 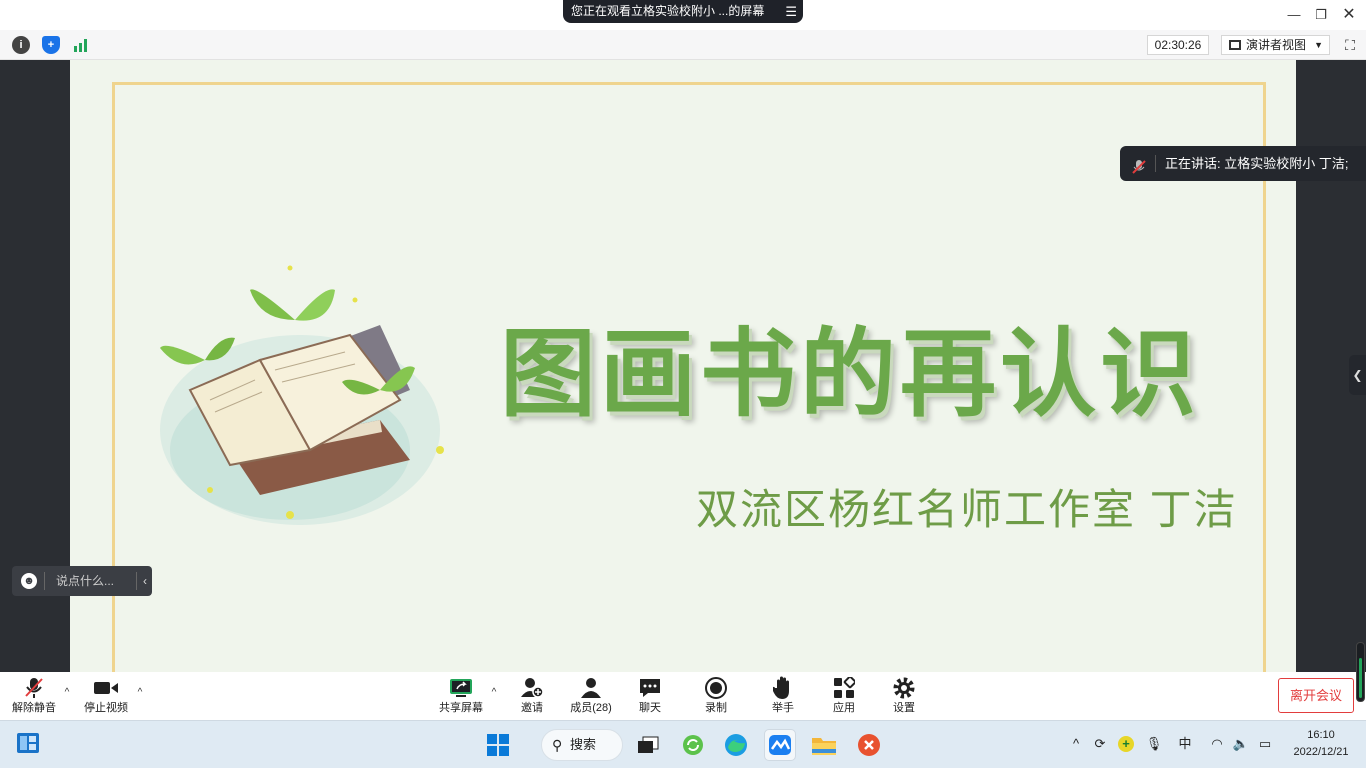 What do you see at coordinates (791, 11) in the screenshot?
I see `menu-lines-icon: ☰` at bounding box center [791, 11].